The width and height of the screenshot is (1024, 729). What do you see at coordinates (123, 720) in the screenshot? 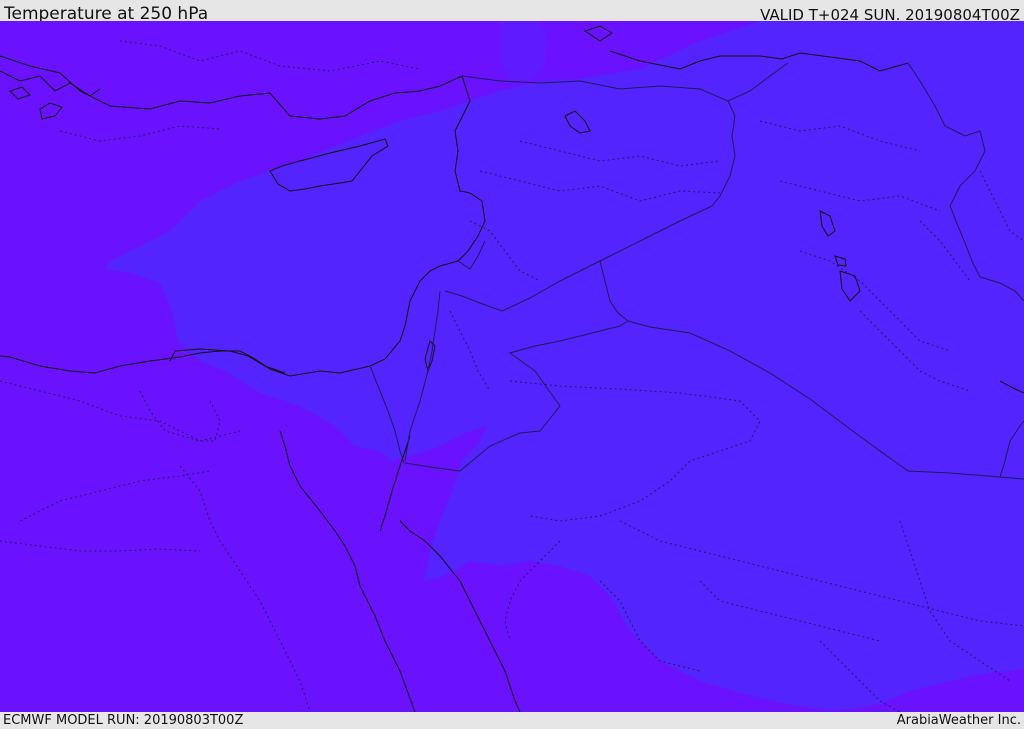
I see `model-run-label: ECMWF MODEL RUN: 20190803T00Z` at bounding box center [123, 720].